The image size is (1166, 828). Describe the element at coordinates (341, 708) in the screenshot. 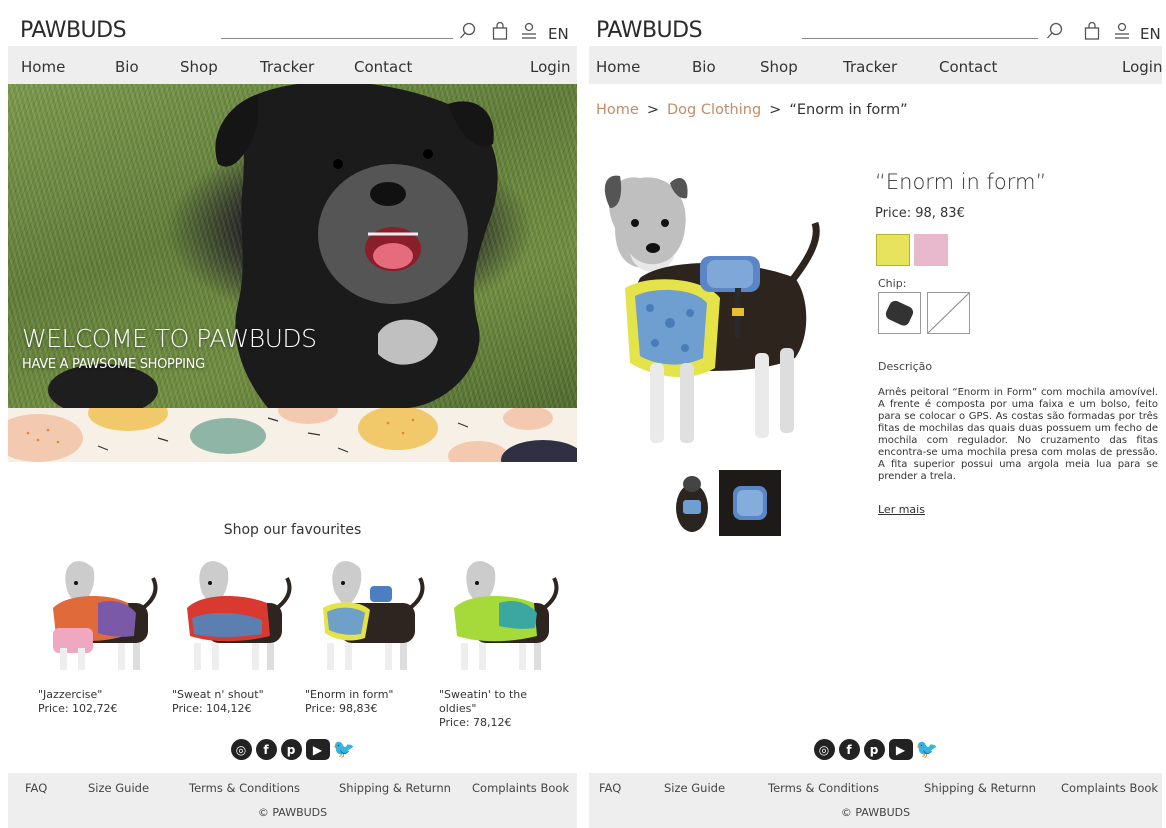

I see `product-price: Price: 98,83€` at that location.